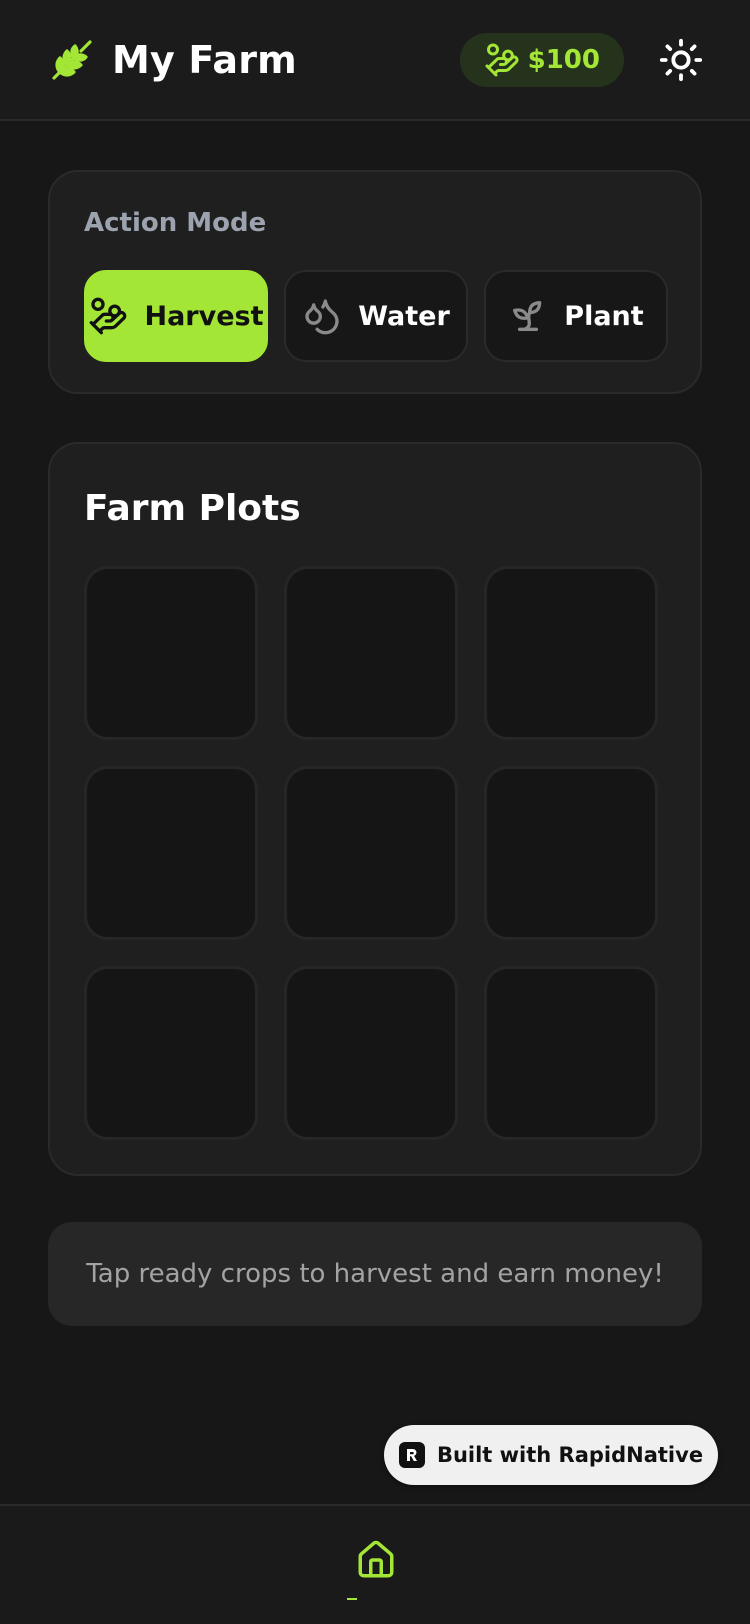  Describe the element at coordinates (204, 316) in the screenshot. I see `mode-harvest-label: Harvest` at that location.